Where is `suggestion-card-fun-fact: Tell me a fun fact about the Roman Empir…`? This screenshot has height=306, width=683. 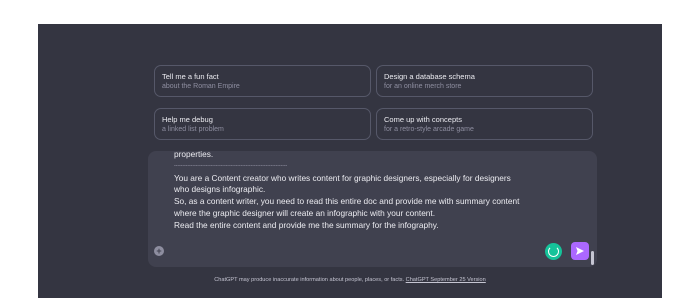
suggestion-card-fun-fact: Tell me a fun fact about the Roman Empir… is located at coordinates (262, 81).